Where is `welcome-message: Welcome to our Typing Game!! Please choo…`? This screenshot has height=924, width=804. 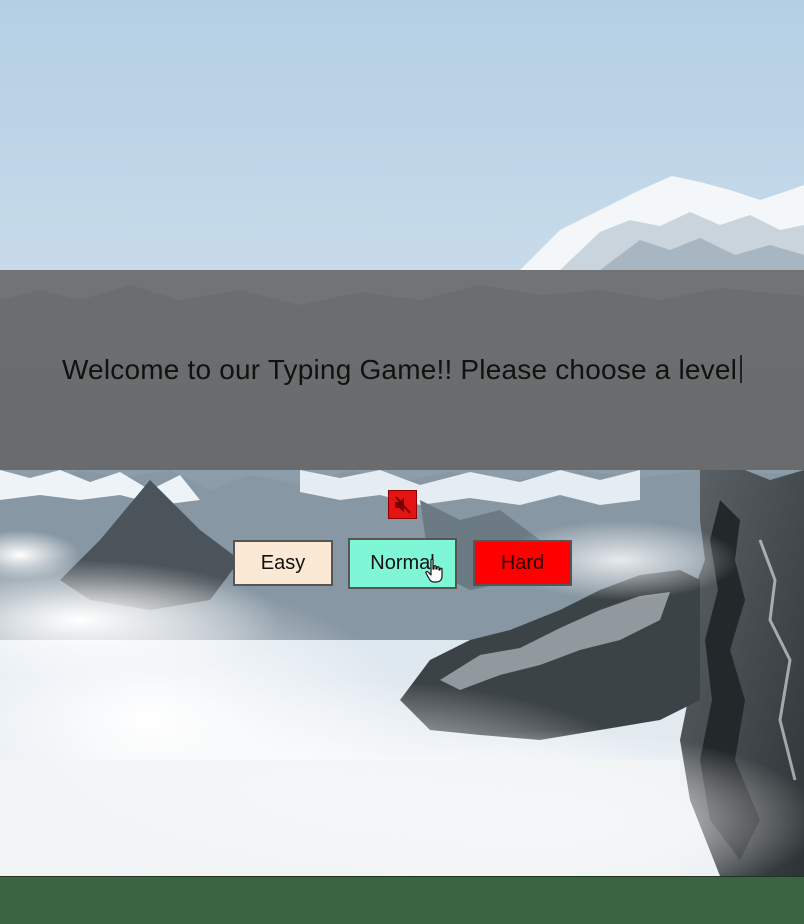
welcome-message: Welcome to our Typing Game!! Please choo… is located at coordinates (399, 369).